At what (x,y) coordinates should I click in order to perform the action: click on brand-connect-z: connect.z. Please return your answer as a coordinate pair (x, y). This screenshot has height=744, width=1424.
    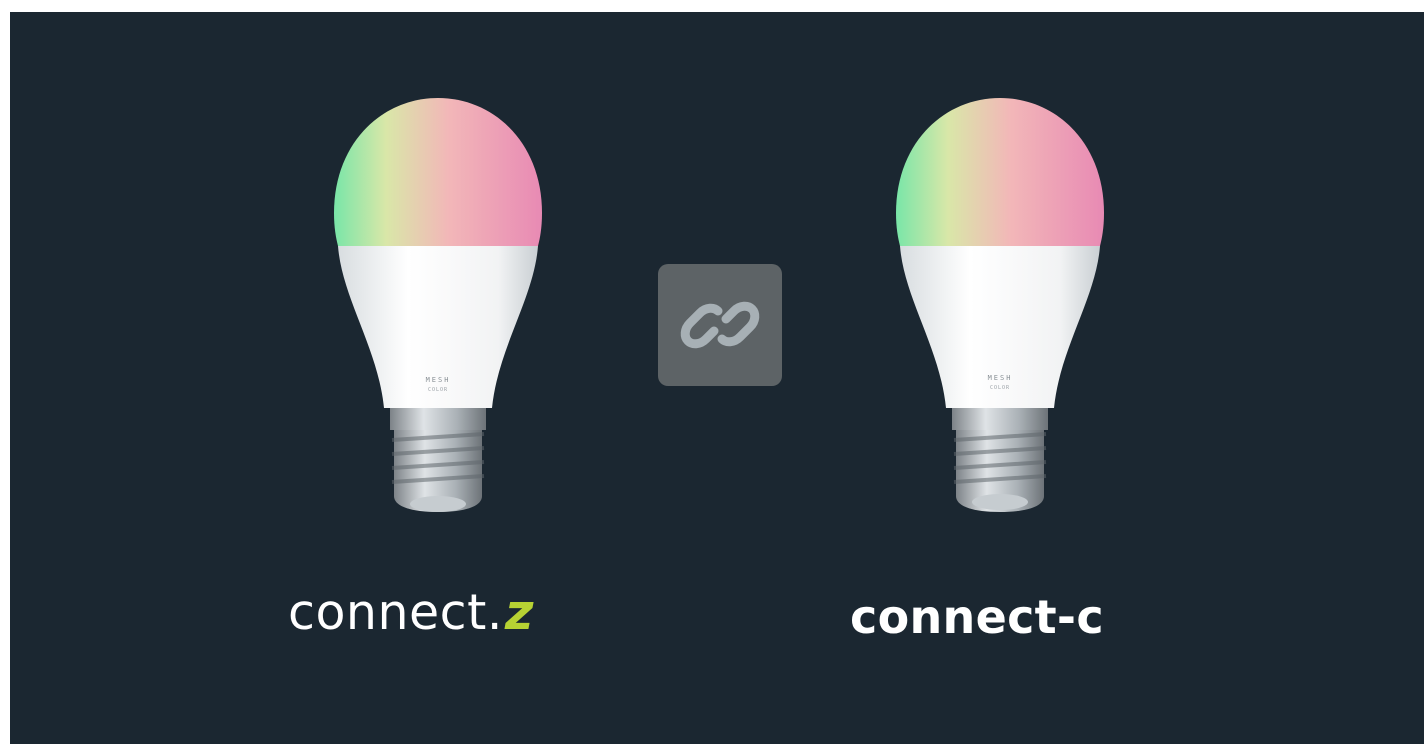
    Looking at the image, I should click on (411, 612).